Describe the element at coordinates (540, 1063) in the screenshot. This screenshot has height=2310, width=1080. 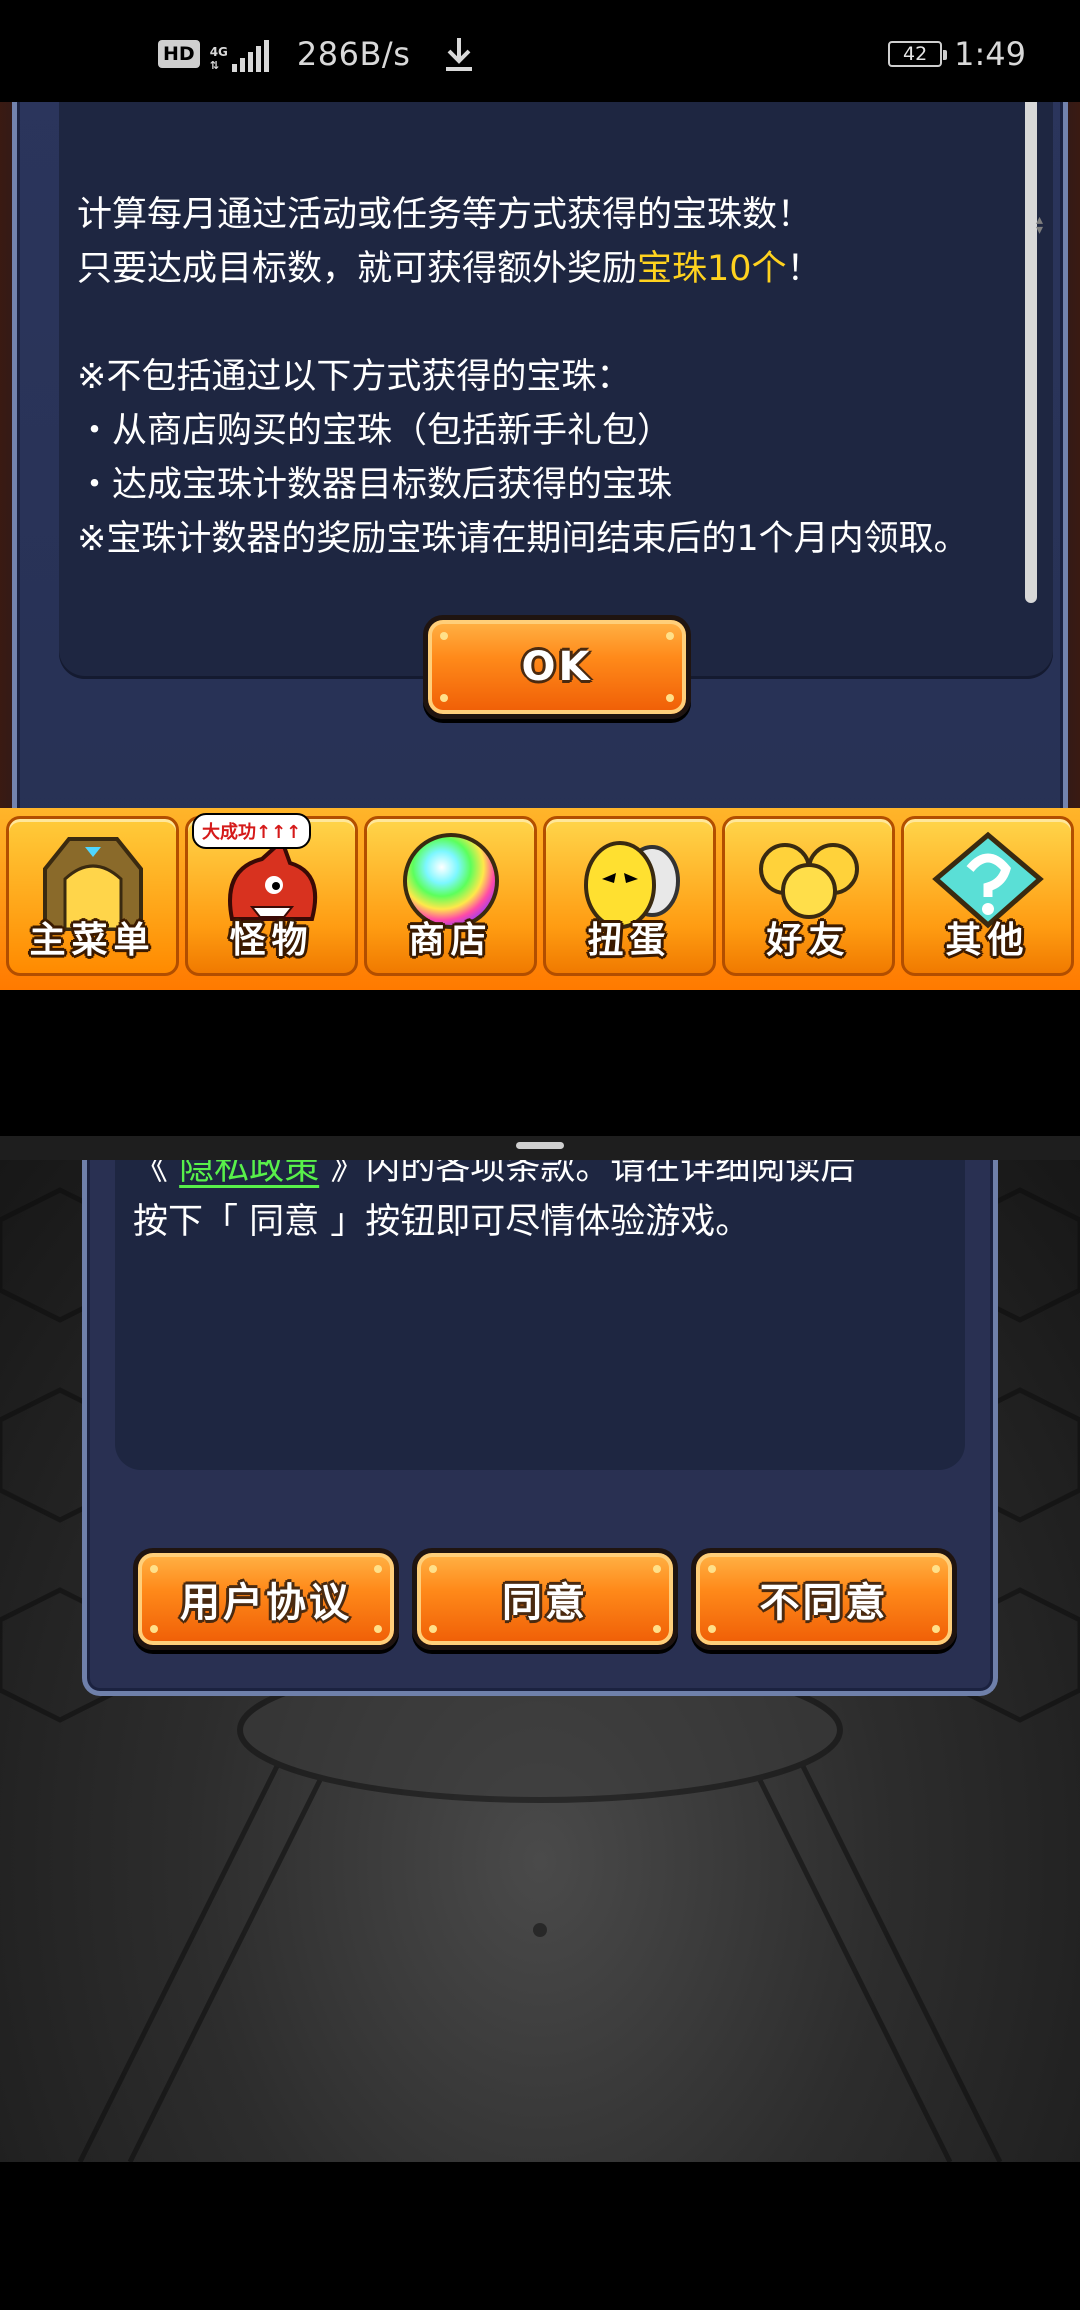
I see `split-gap` at that location.